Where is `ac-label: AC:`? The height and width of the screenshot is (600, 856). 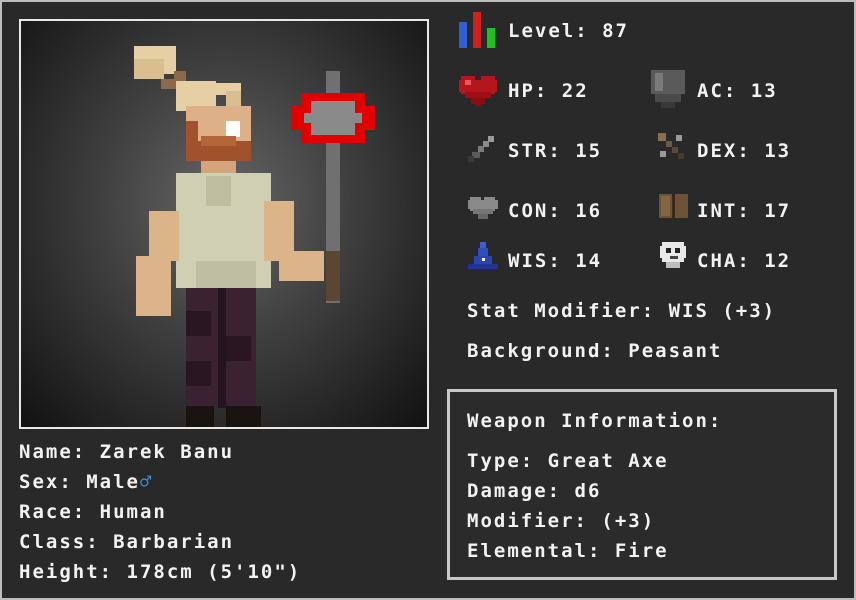
ac-label: AC: is located at coordinates (717, 91).